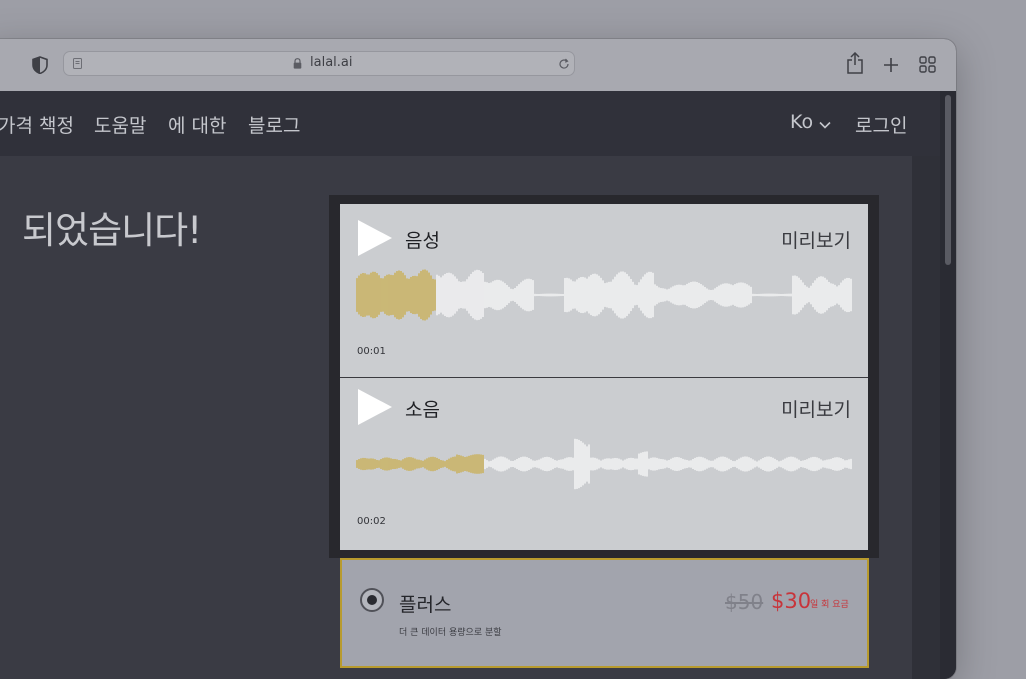 This screenshot has height=679, width=1026. Describe the element at coordinates (40, 65) in the screenshot. I see `privacy-shield-icon` at that location.